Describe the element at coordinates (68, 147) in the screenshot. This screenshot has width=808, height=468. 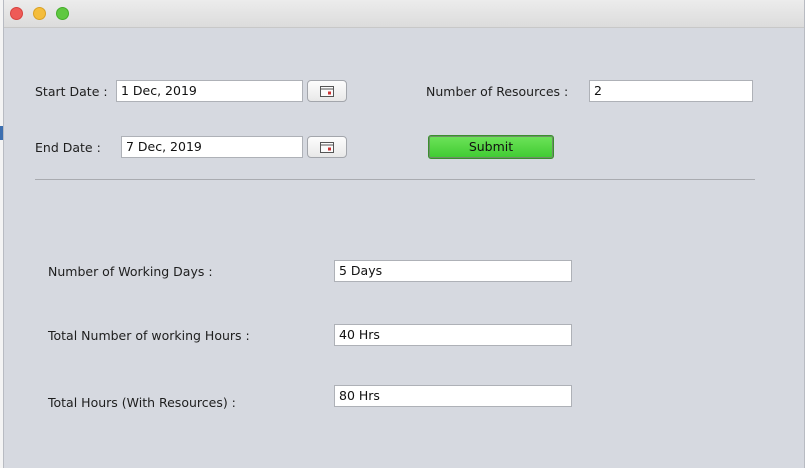
I see `end-date-label: End Date :` at that location.